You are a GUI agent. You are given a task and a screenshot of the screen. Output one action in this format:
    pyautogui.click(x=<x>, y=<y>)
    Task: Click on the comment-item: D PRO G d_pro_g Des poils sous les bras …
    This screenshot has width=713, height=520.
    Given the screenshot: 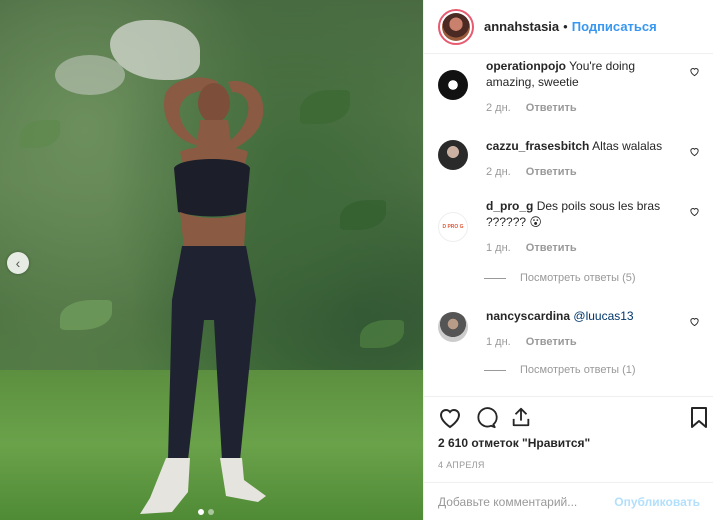 What is the action you would take?
    pyautogui.click(x=573, y=243)
    